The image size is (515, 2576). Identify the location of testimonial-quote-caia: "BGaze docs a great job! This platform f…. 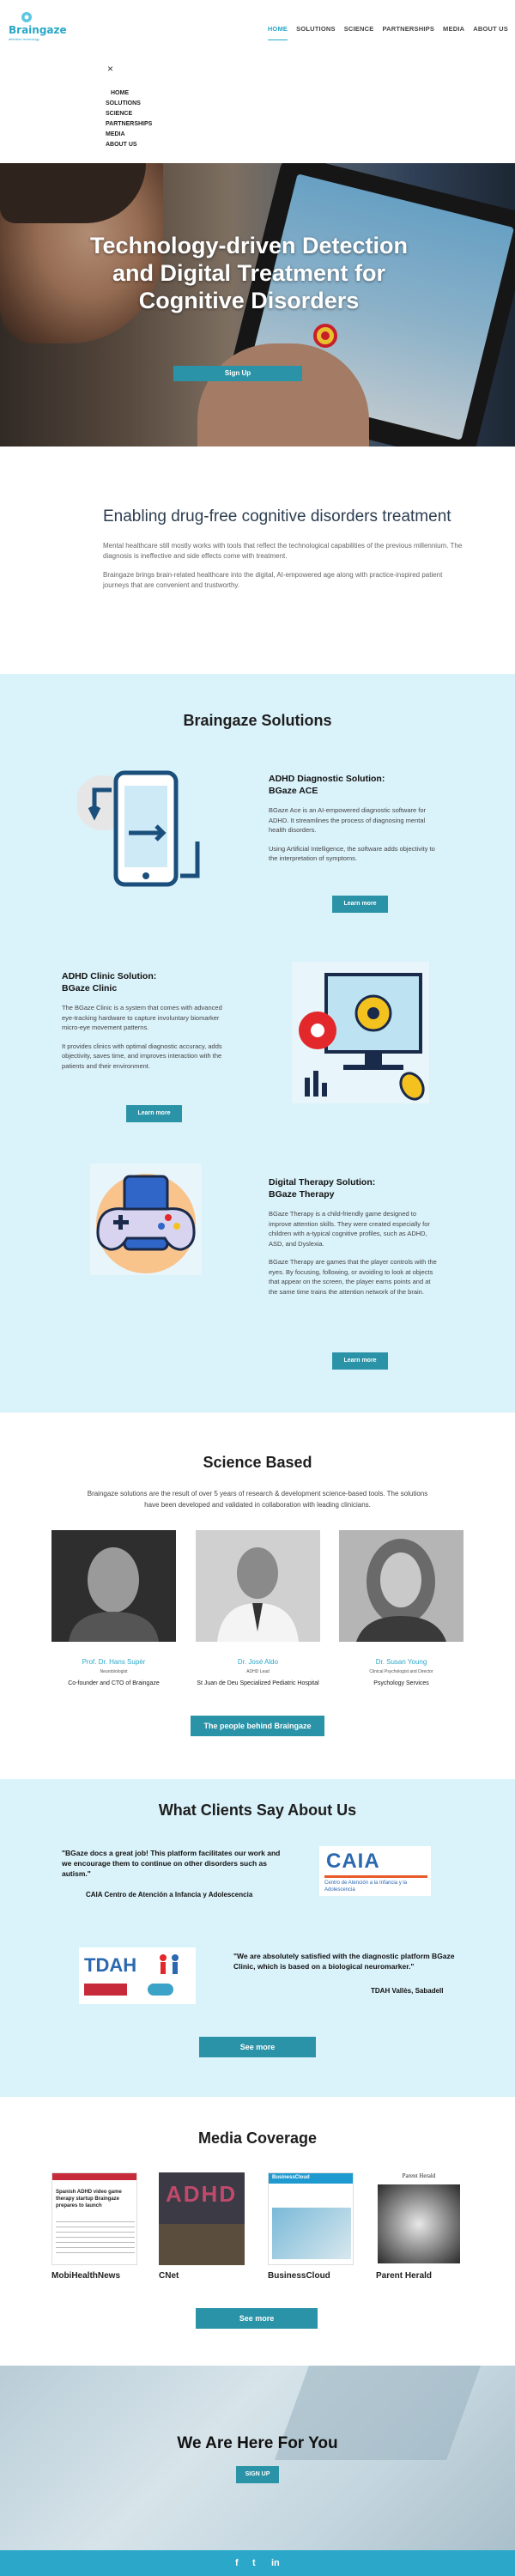
(171, 1864).